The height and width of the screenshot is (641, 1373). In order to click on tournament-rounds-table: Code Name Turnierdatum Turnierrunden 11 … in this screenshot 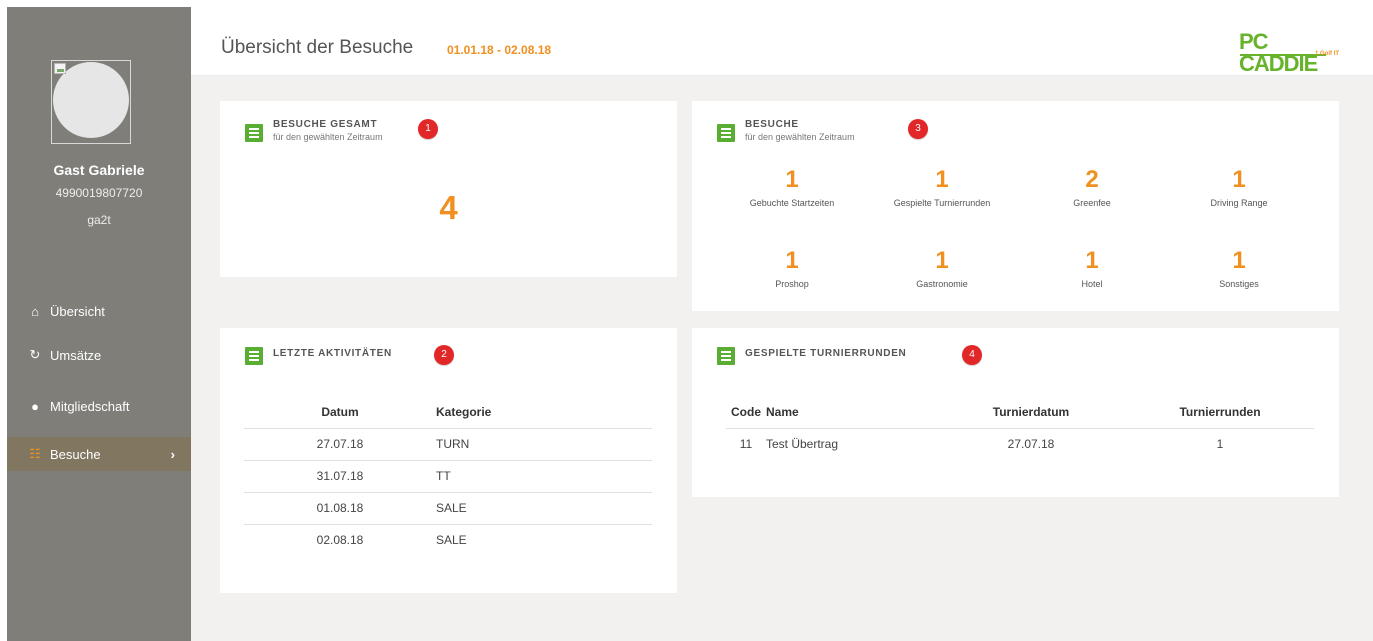, I will do `click(1020, 428)`.